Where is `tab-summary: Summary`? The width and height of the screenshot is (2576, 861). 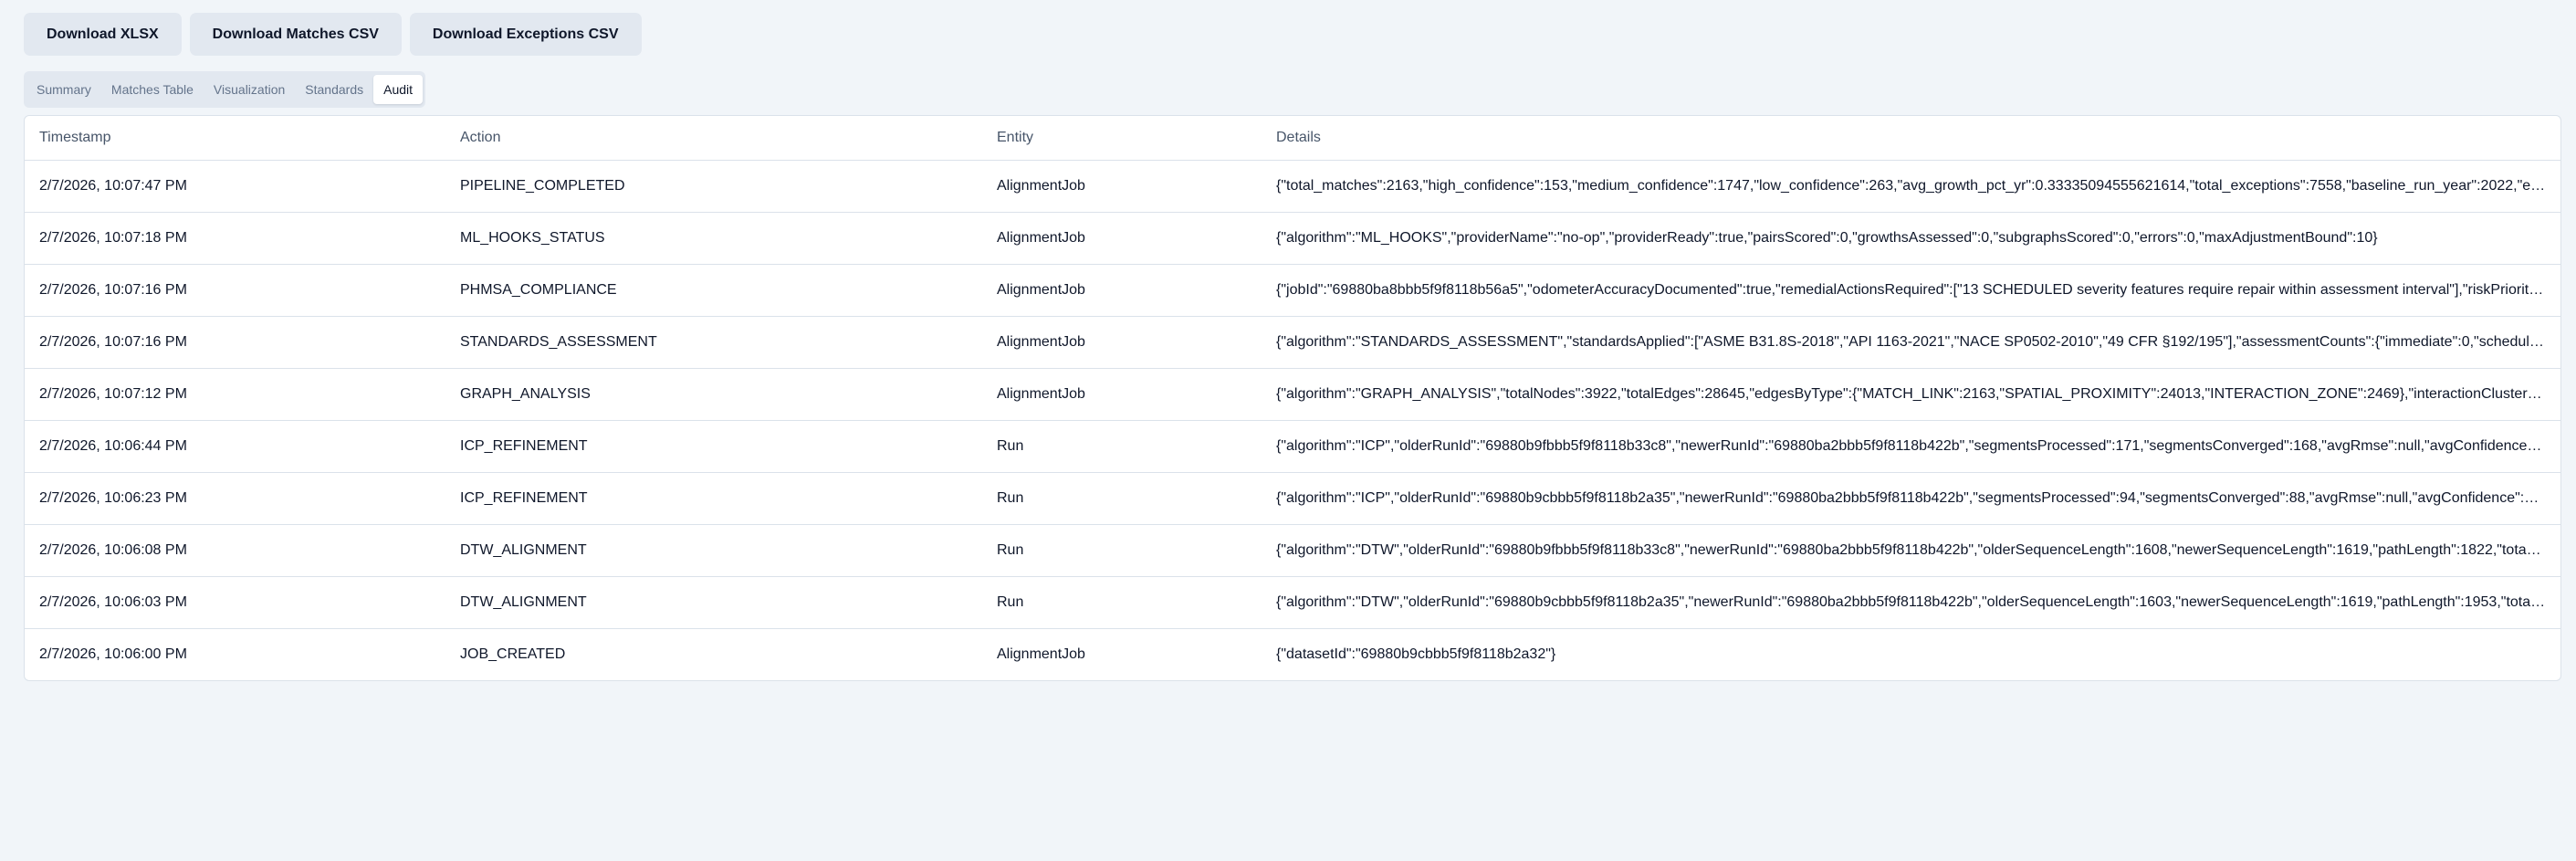 tab-summary: Summary is located at coordinates (64, 89).